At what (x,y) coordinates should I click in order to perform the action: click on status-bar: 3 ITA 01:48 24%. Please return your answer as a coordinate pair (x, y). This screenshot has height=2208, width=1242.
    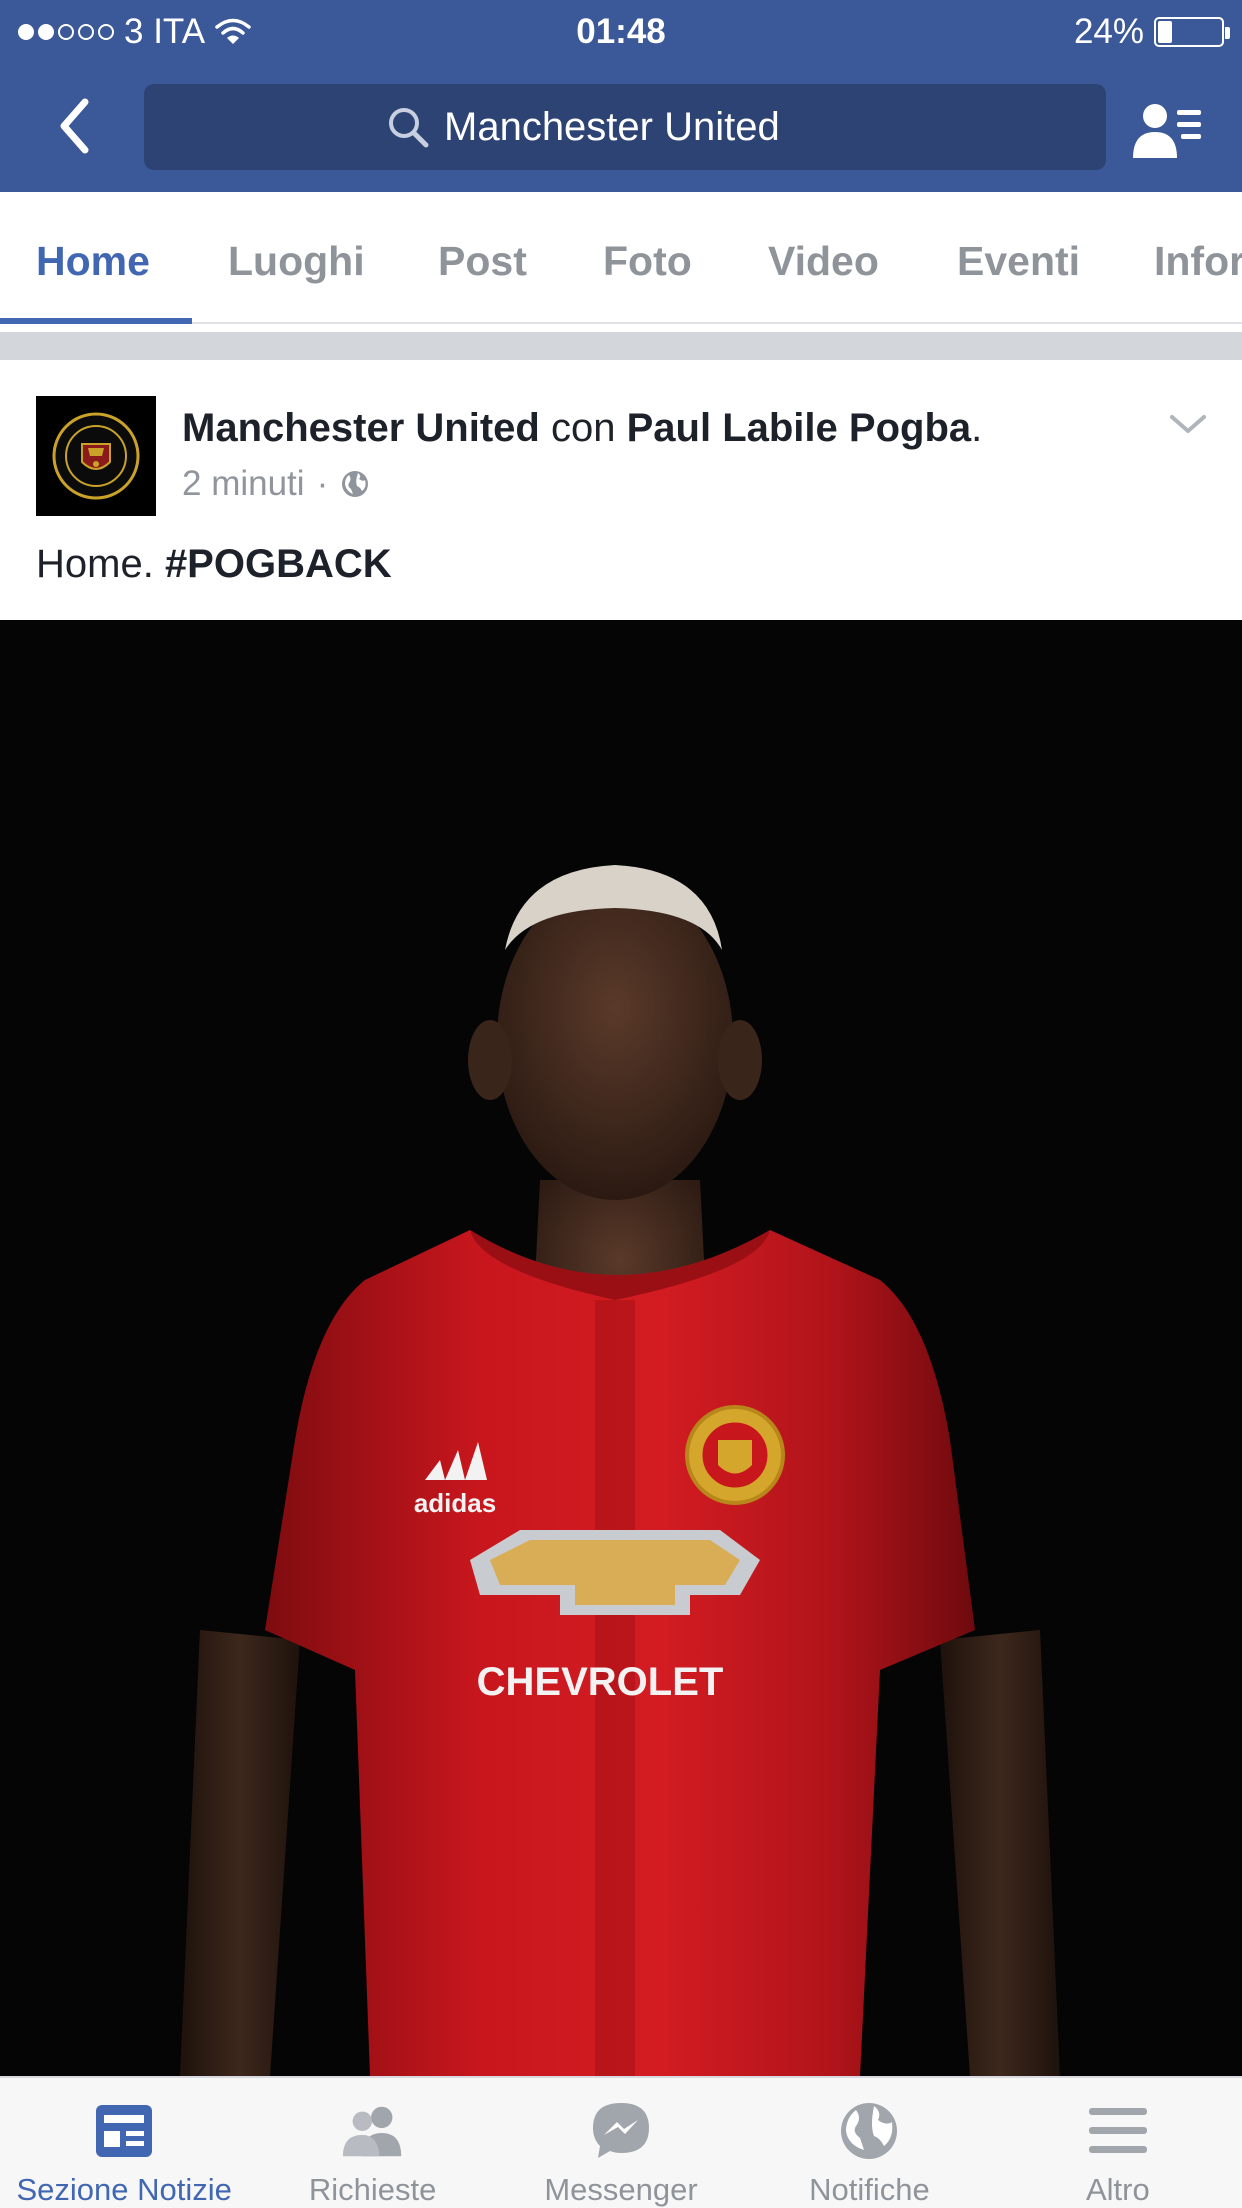
    Looking at the image, I should click on (621, 31).